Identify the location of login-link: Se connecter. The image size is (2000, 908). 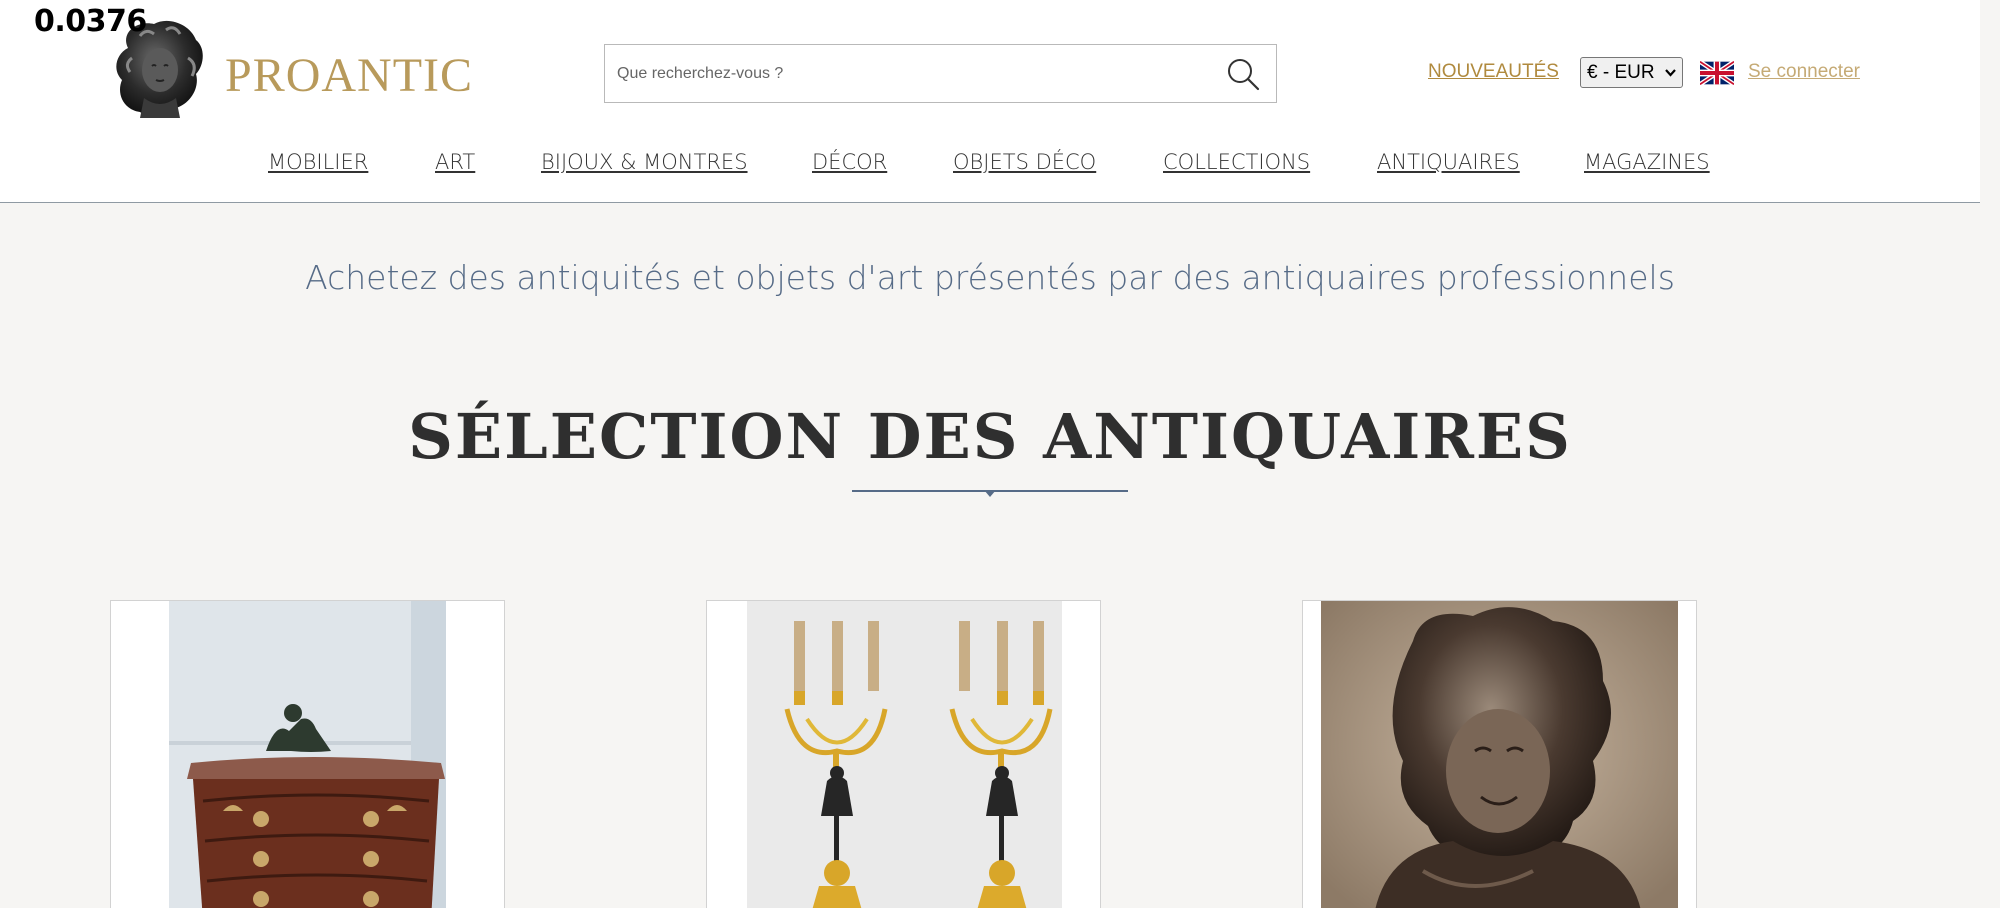
(1804, 72).